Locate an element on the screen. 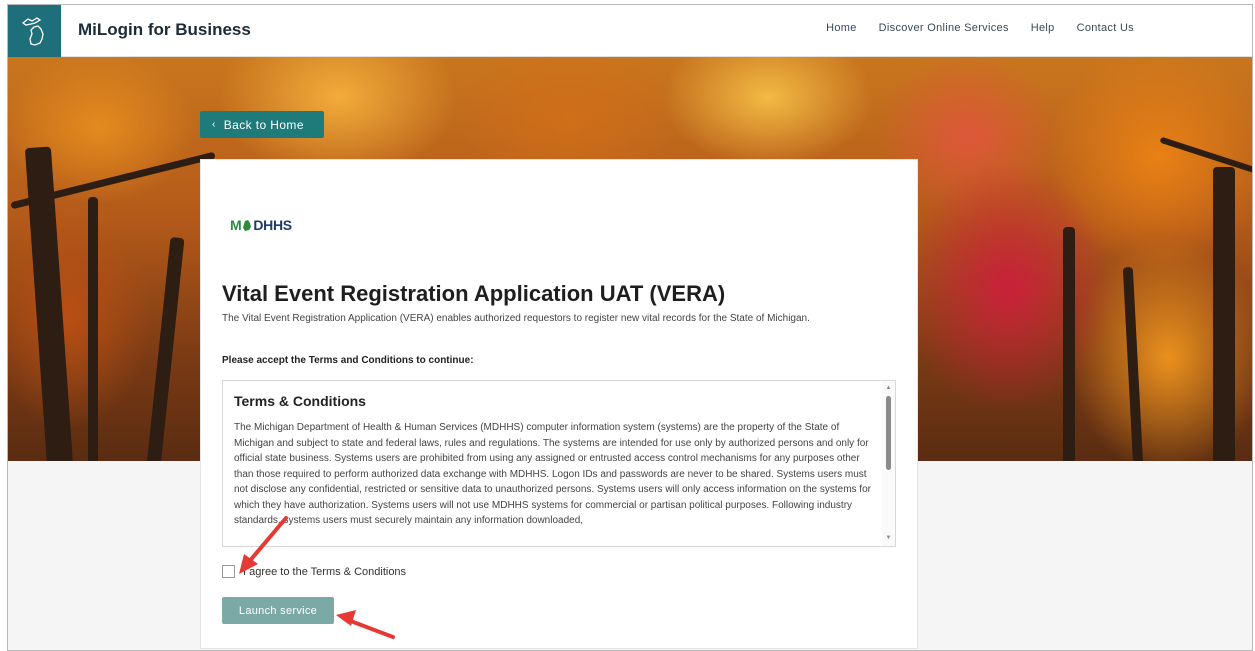 The width and height of the screenshot is (1255, 651). mdhhs-logo-text: DHHS is located at coordinates (272, 225).